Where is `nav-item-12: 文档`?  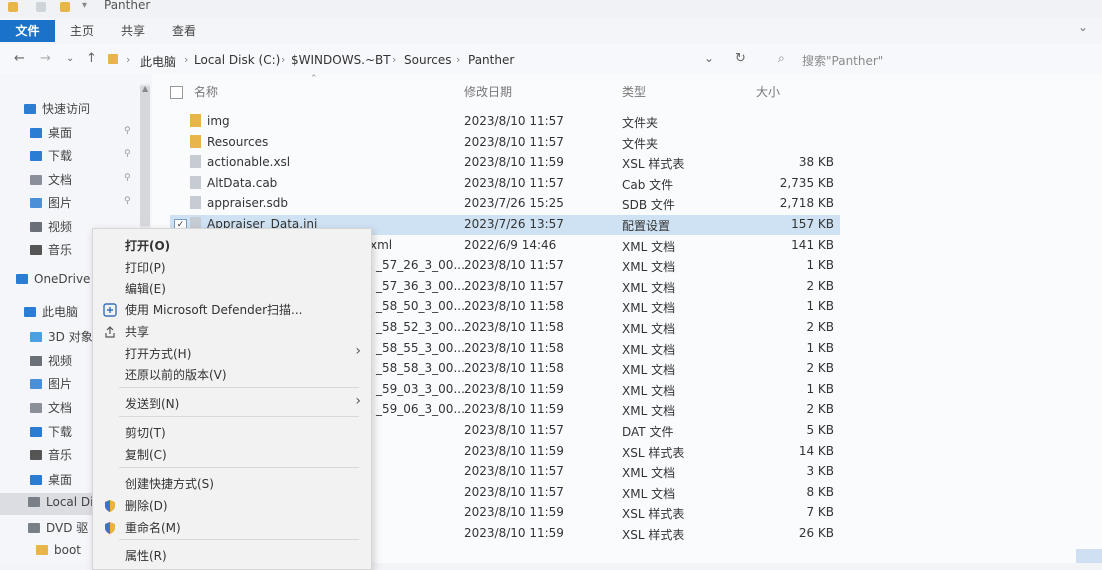
nav-item-12: 文档 is located at coordinates (51, 409).